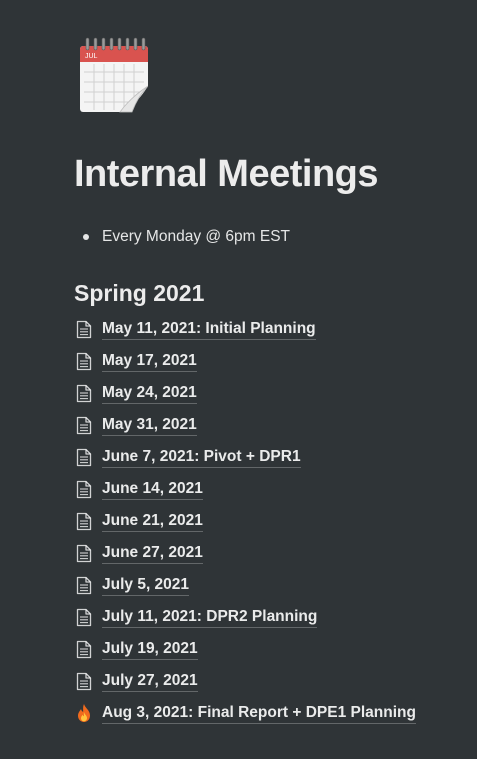 This screenshot has width=477, height=759. What do you see at coordinates (245, 425) in the screenshot?
I see `page-link: May 31, 2021` at bounding box center [245, 425].